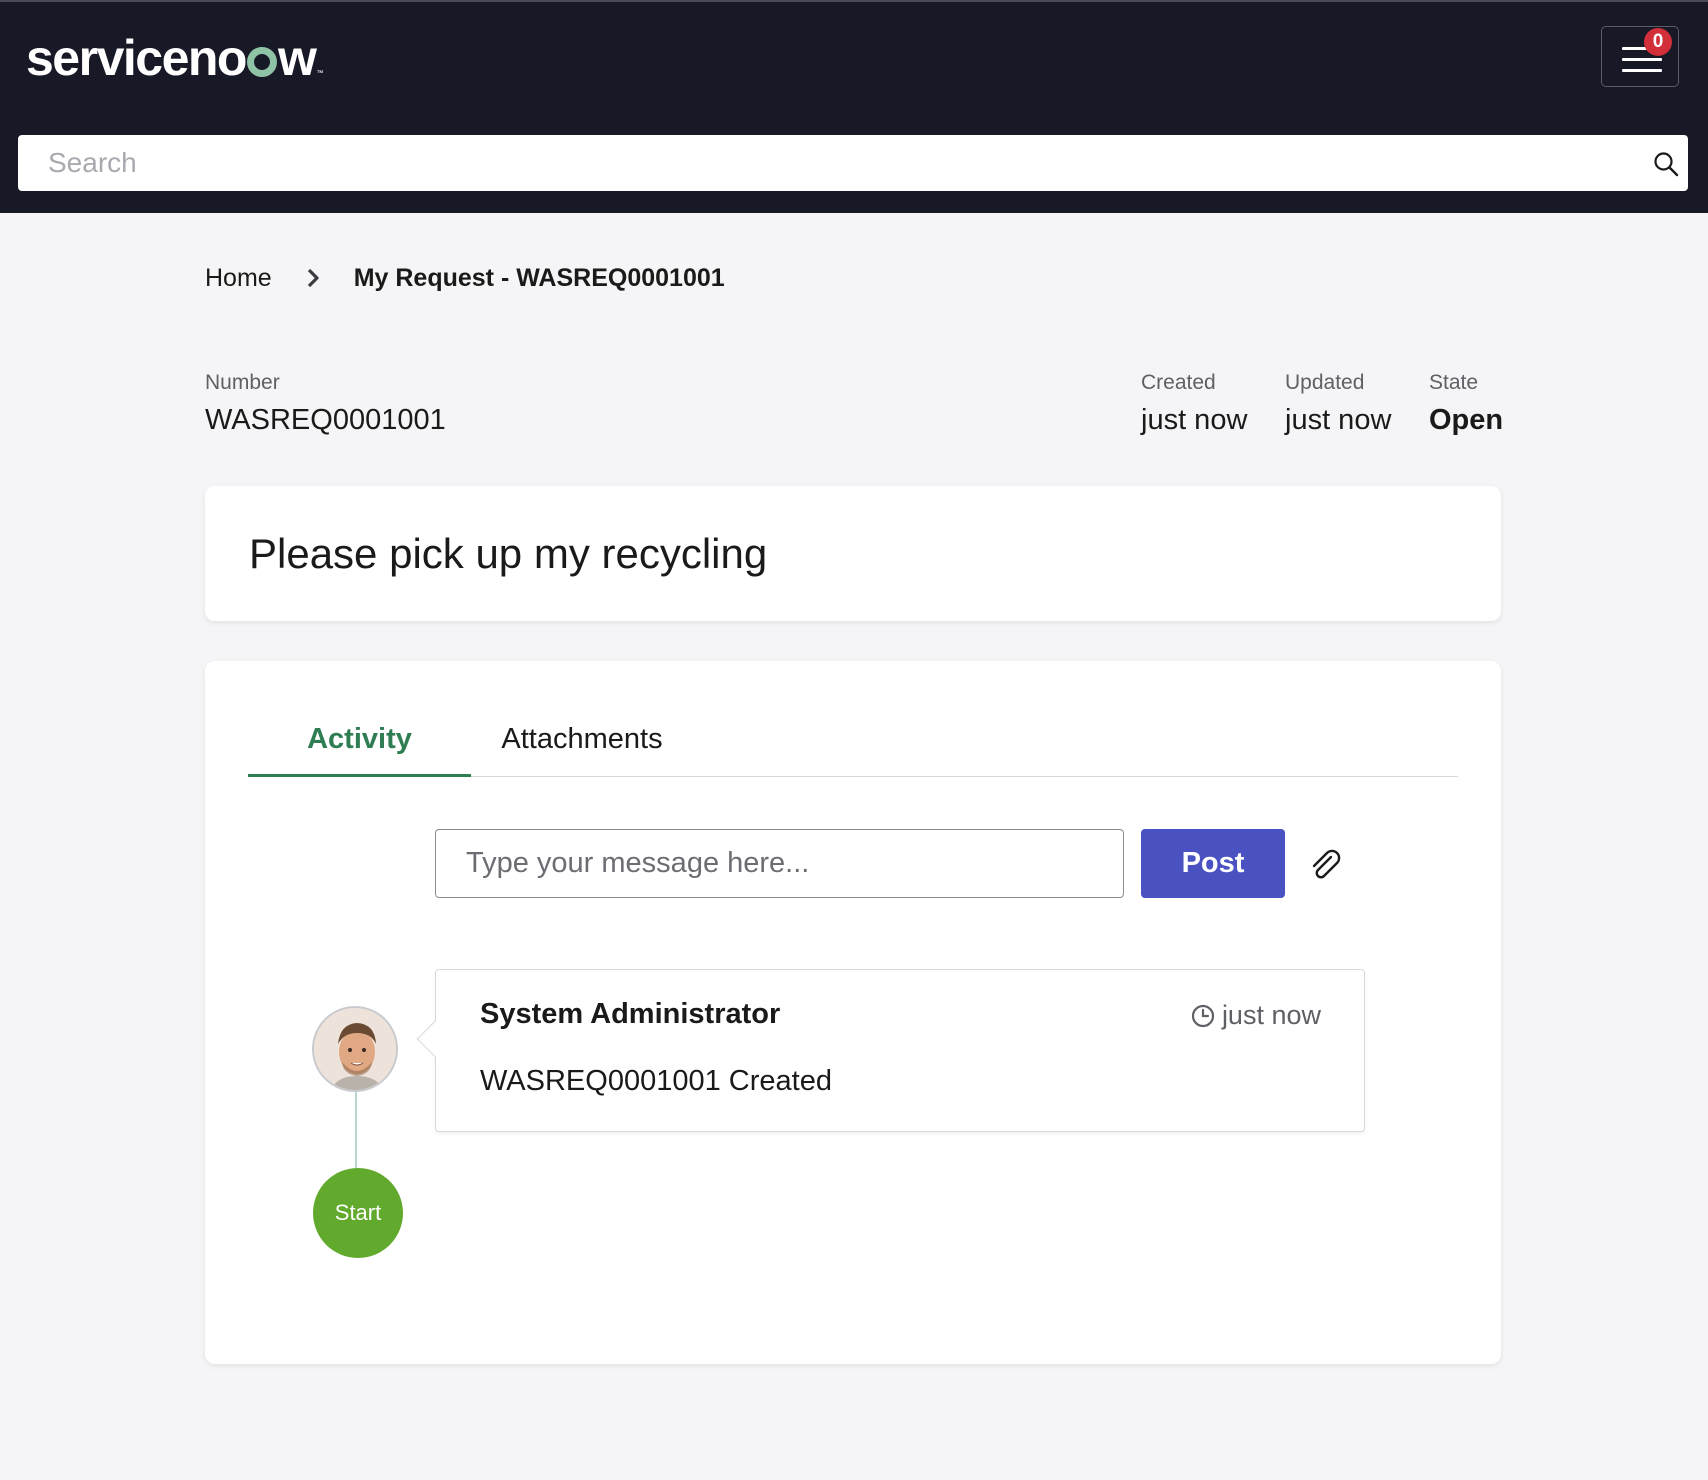 This screenshot has height=1480, width=1708. What do you see at coordinates (656, 1081) in the screenshot?
I see `entry-message: WASREQ0001001 Created` at bounding box center [656, 1081].